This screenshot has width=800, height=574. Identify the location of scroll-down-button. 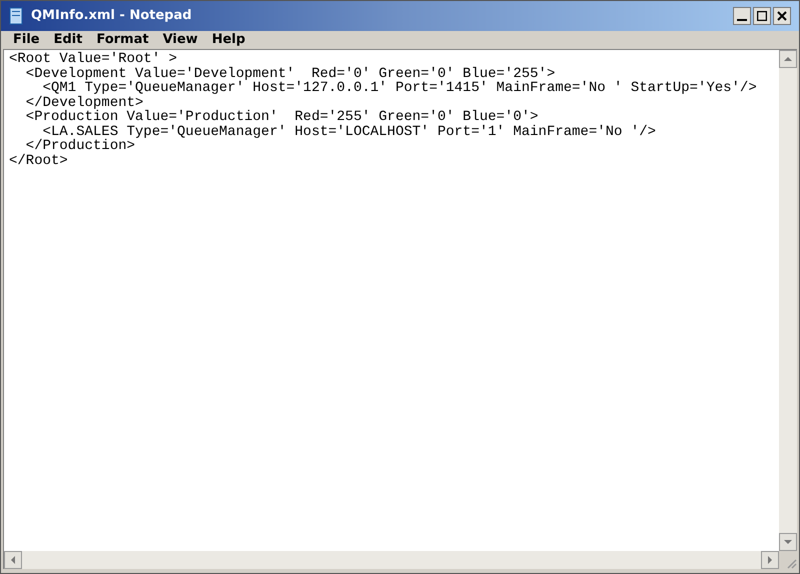
(788, 542).